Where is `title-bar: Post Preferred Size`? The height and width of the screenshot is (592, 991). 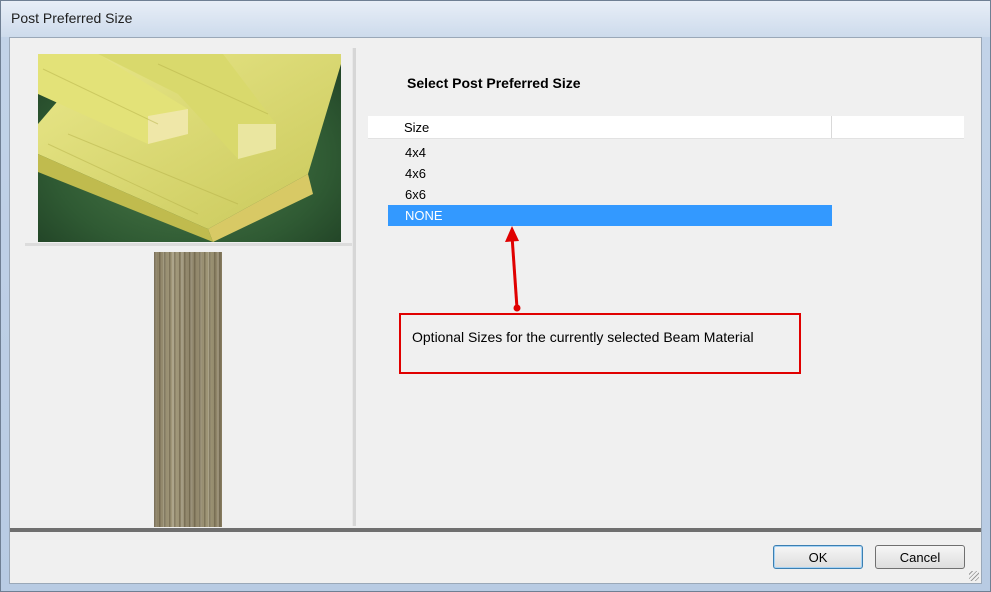 title-bar: Post Preferred Size is located at coordinates (495, 19).